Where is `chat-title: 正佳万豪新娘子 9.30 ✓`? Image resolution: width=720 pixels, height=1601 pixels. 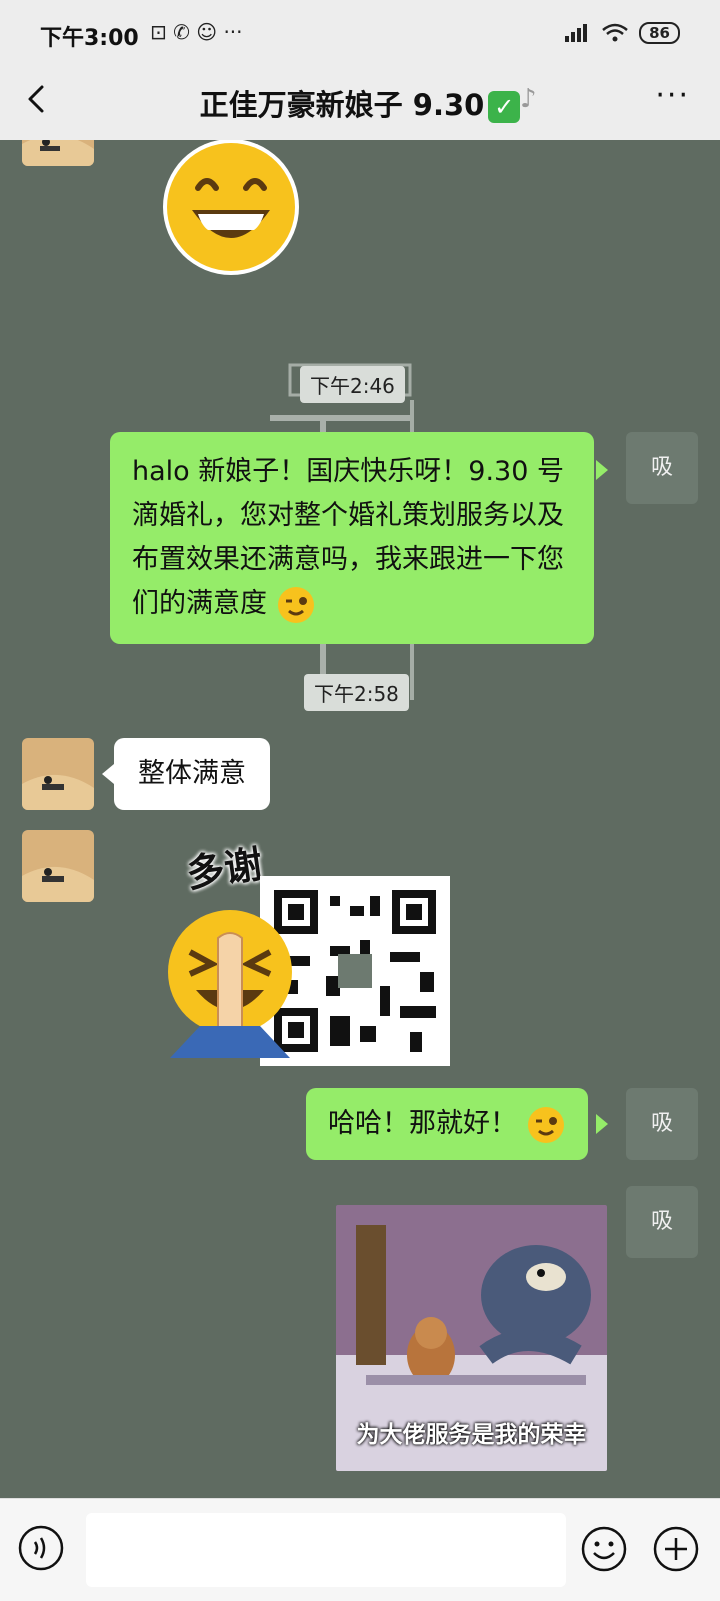
chat-title: 正佳万豪新娘子 9.30 ✓ is located at coordinates (360, 103).